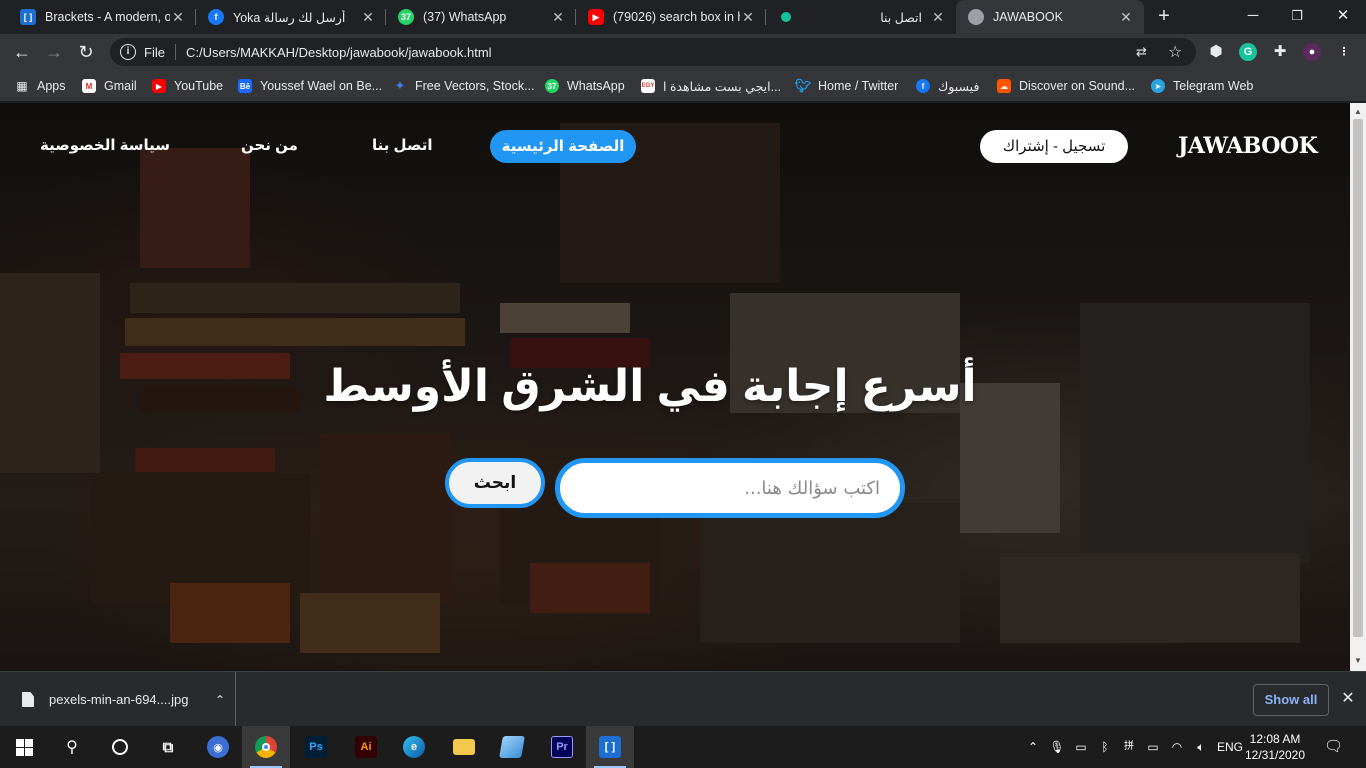 The image size is (1366, 768). I want to click on clock: 12:08 AM 12/31/2020, so click(1275, 747).